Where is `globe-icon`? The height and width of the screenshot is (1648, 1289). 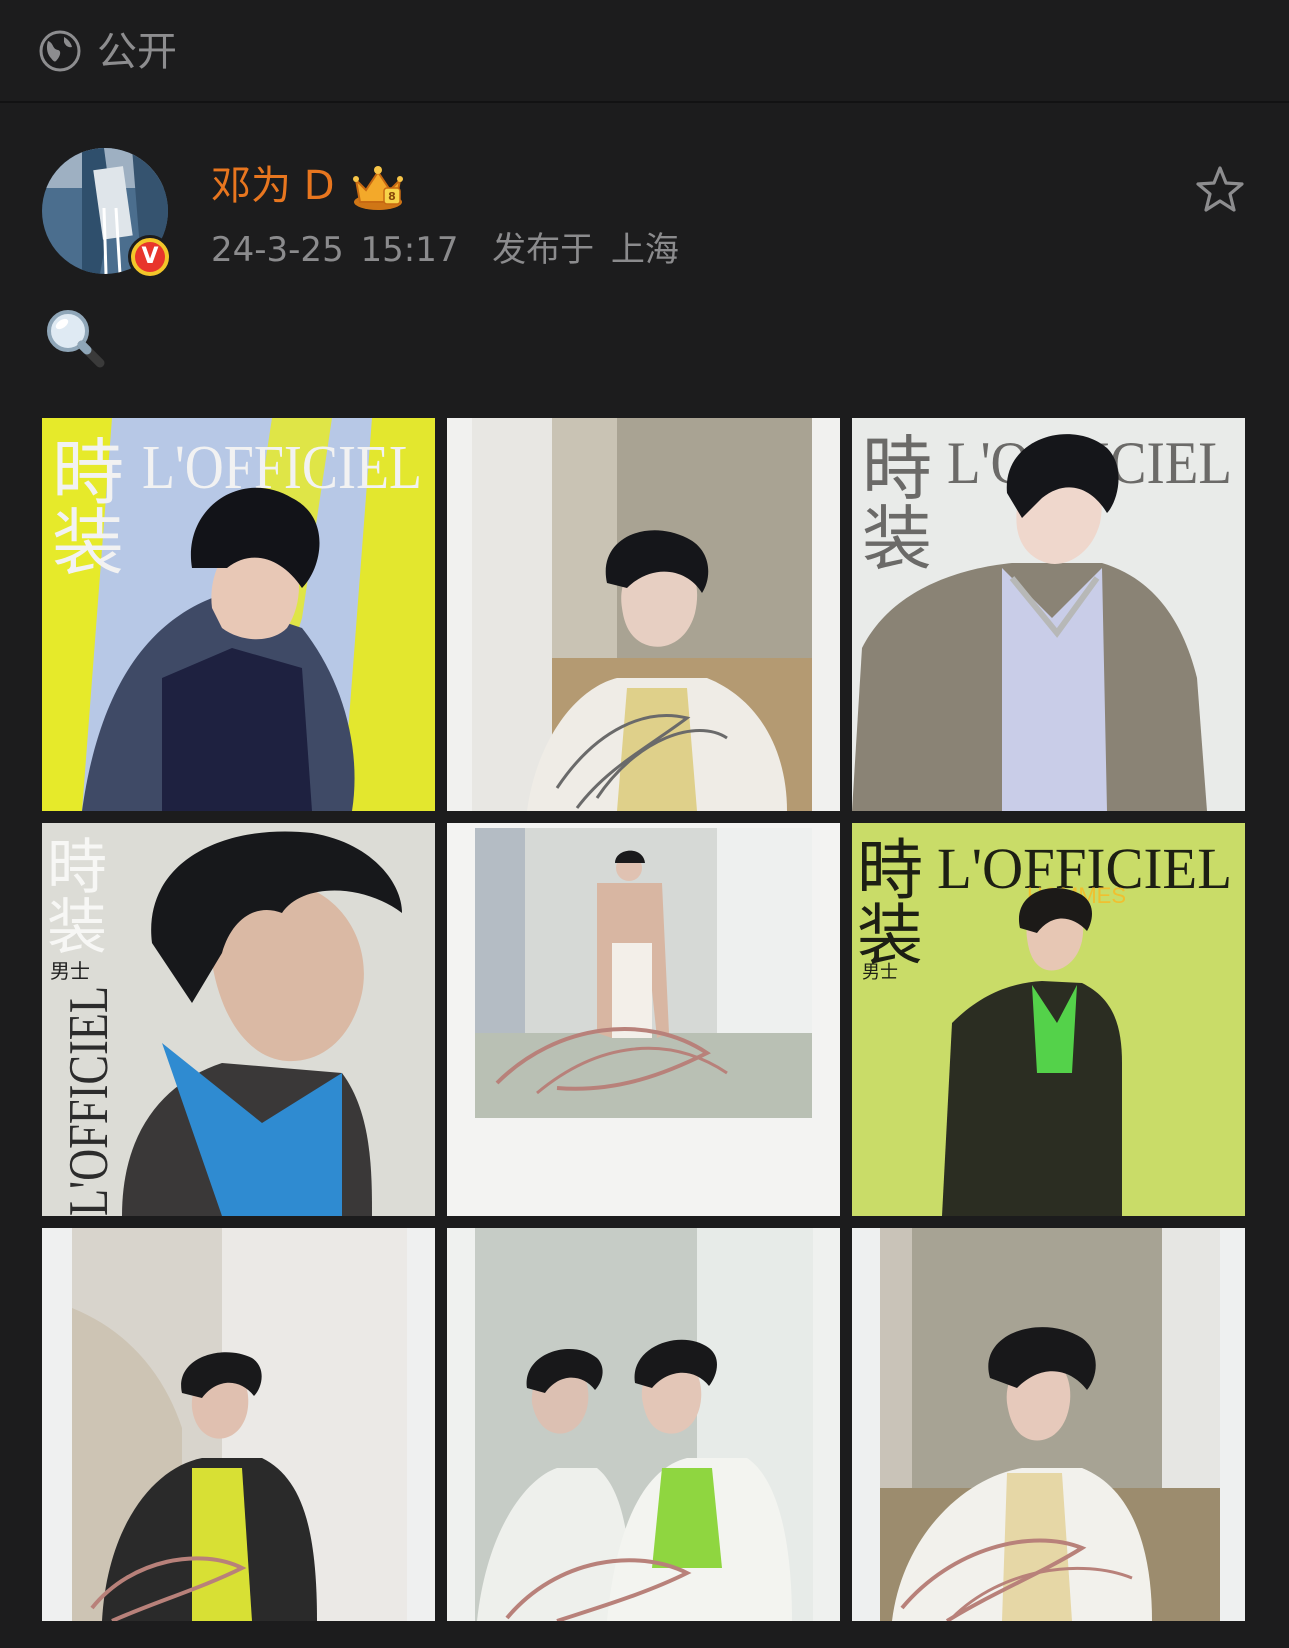
globe-icon is located at coordinates (60, 51).